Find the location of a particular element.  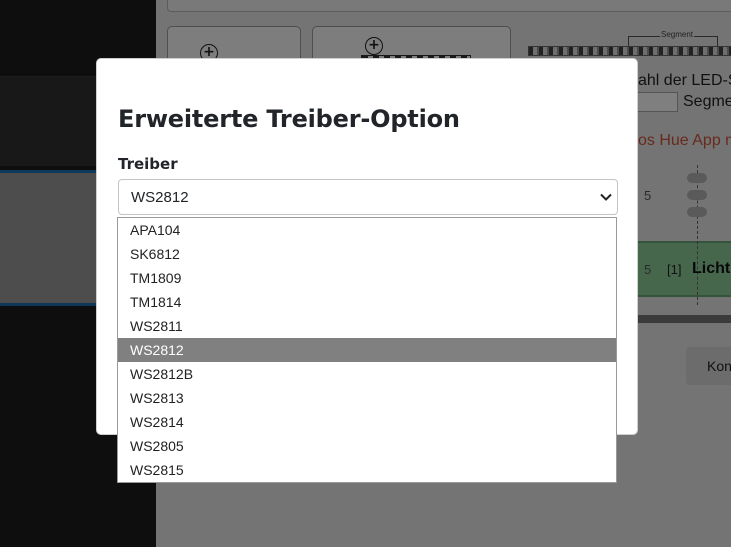

chevron-down-icon is located at coordinates (606, 197).